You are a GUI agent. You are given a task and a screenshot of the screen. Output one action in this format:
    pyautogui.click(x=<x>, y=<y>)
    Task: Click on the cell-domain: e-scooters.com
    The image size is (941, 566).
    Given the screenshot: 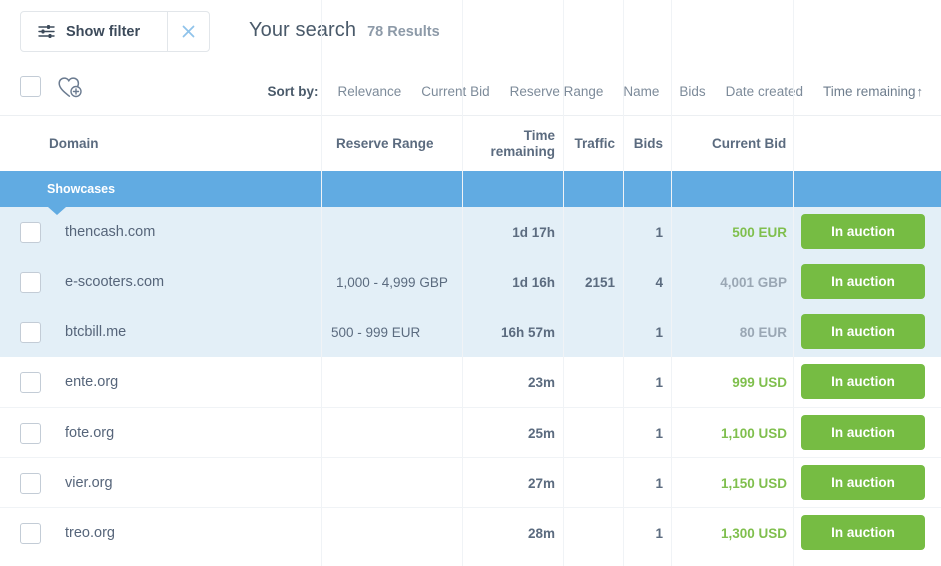 What is the action you would take?
    pyautogui.click(x=114, y=282)
    